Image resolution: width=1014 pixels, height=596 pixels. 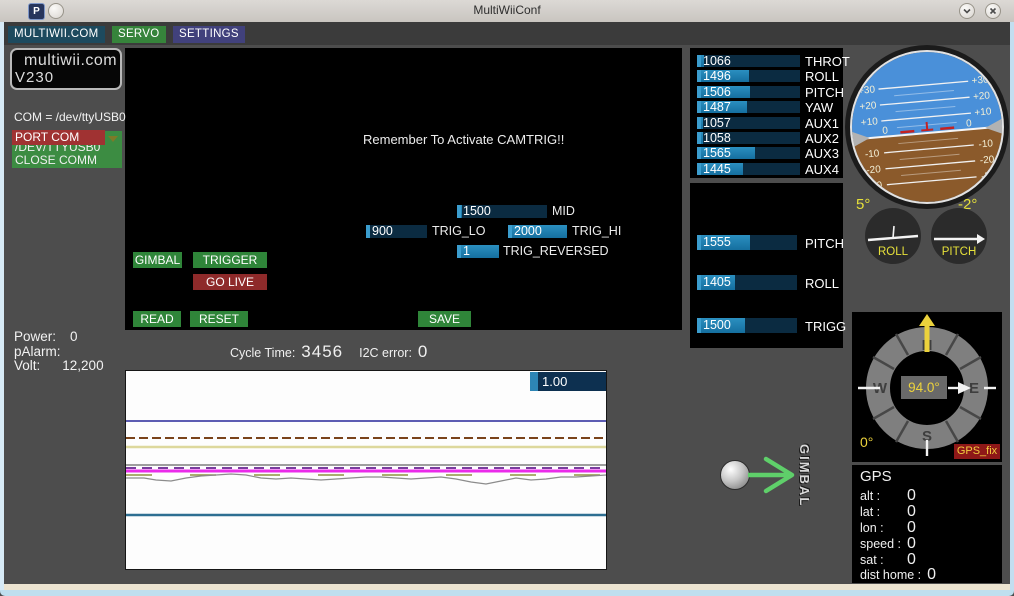 I want to click on gps-alt-label: alt :, so click(x=870, y=496).